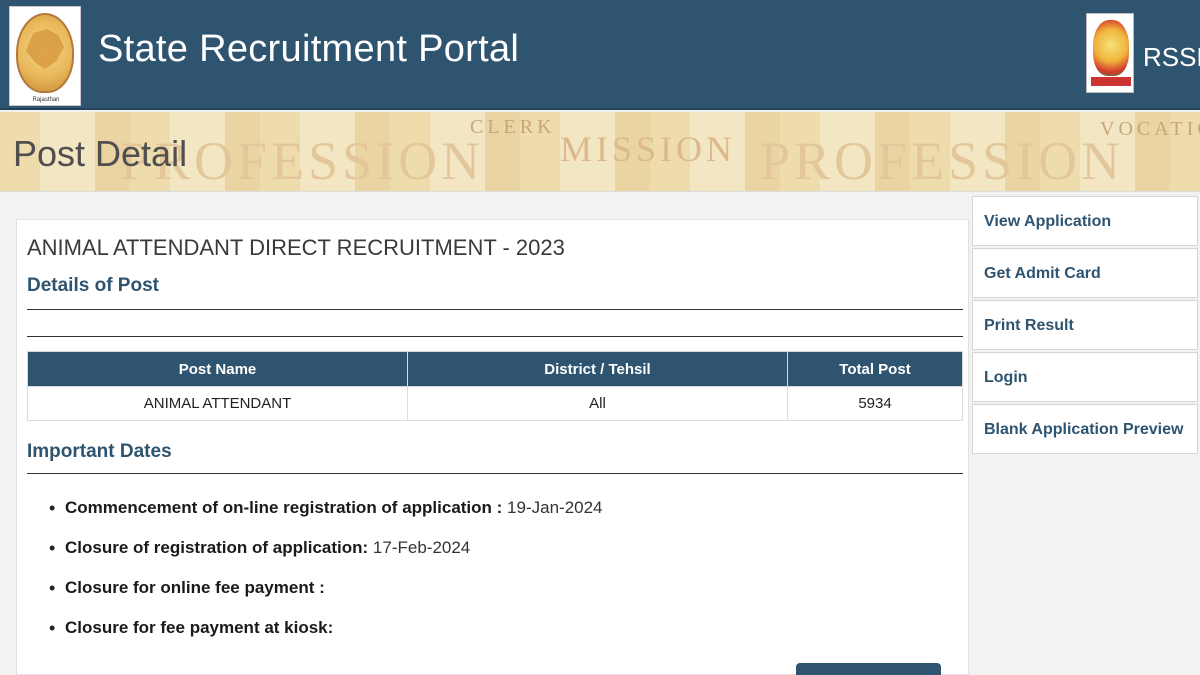 The image size is (1200, 675). What do you see at coordinates (648, 149) in the screenshot?
I see `banner-watermark: MISSION` at bounding box center [648, 149].